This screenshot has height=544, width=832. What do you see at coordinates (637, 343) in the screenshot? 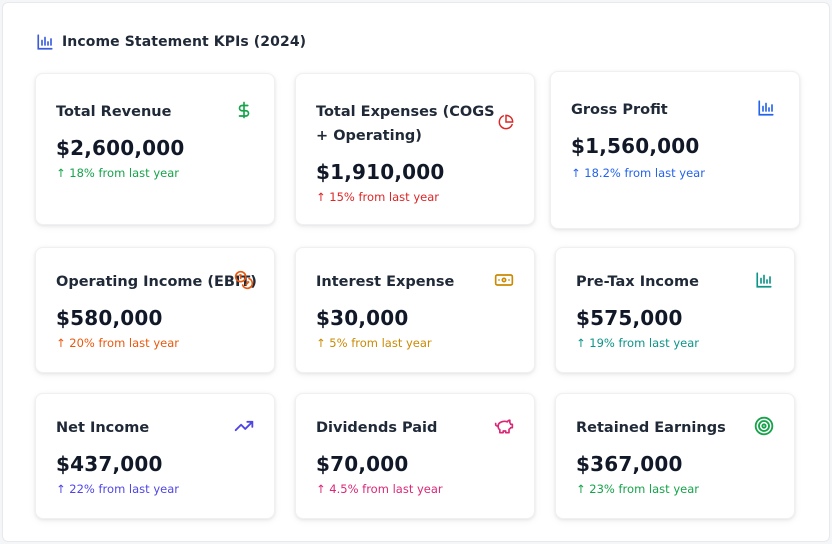
I see `kpi-change: ↑ 19% from last year` at bounding box center [637, 343].